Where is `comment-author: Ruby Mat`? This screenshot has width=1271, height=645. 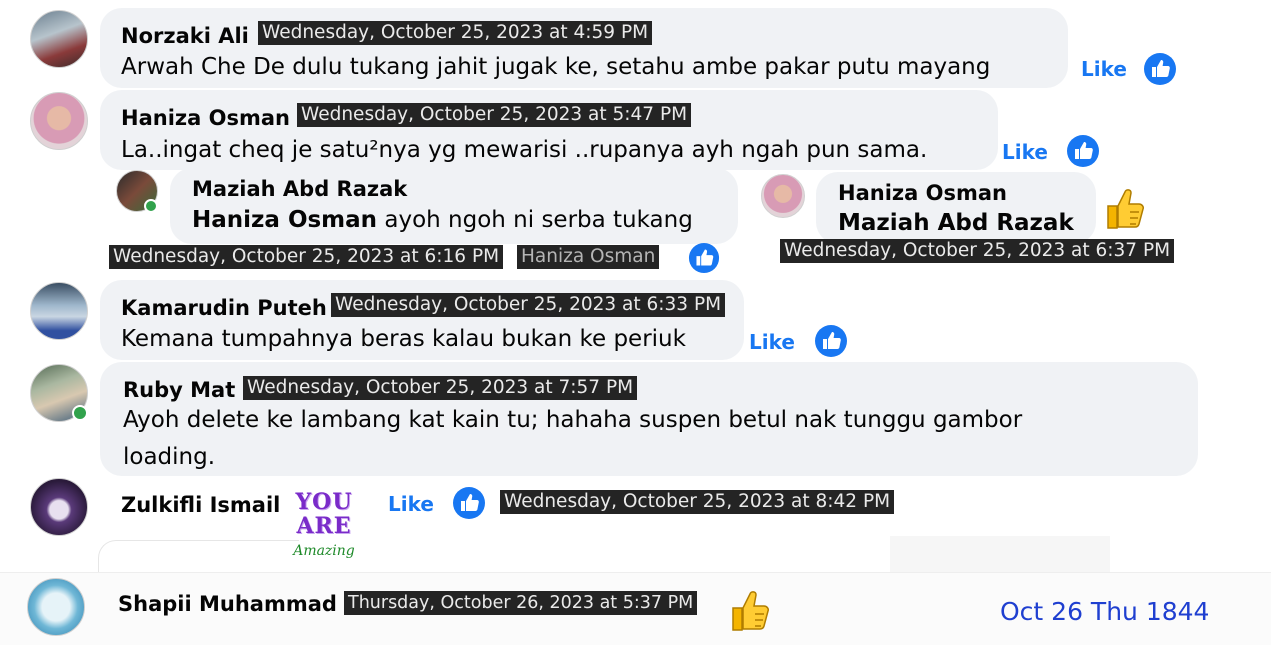 comment-author: Ruby Mat is located at coordinates (179, 390).